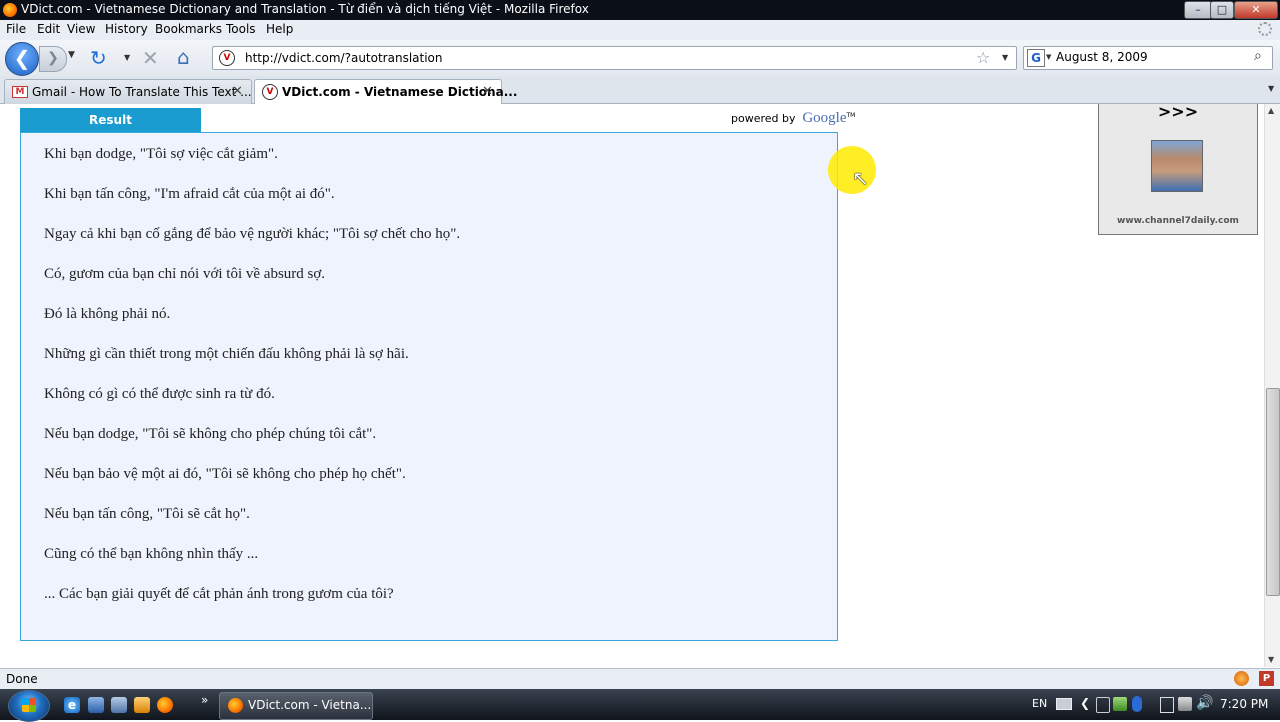 Image resolution: width=1280 pixels, height=722 pixels. I want to click on battery-icon, so click(1167, 705).